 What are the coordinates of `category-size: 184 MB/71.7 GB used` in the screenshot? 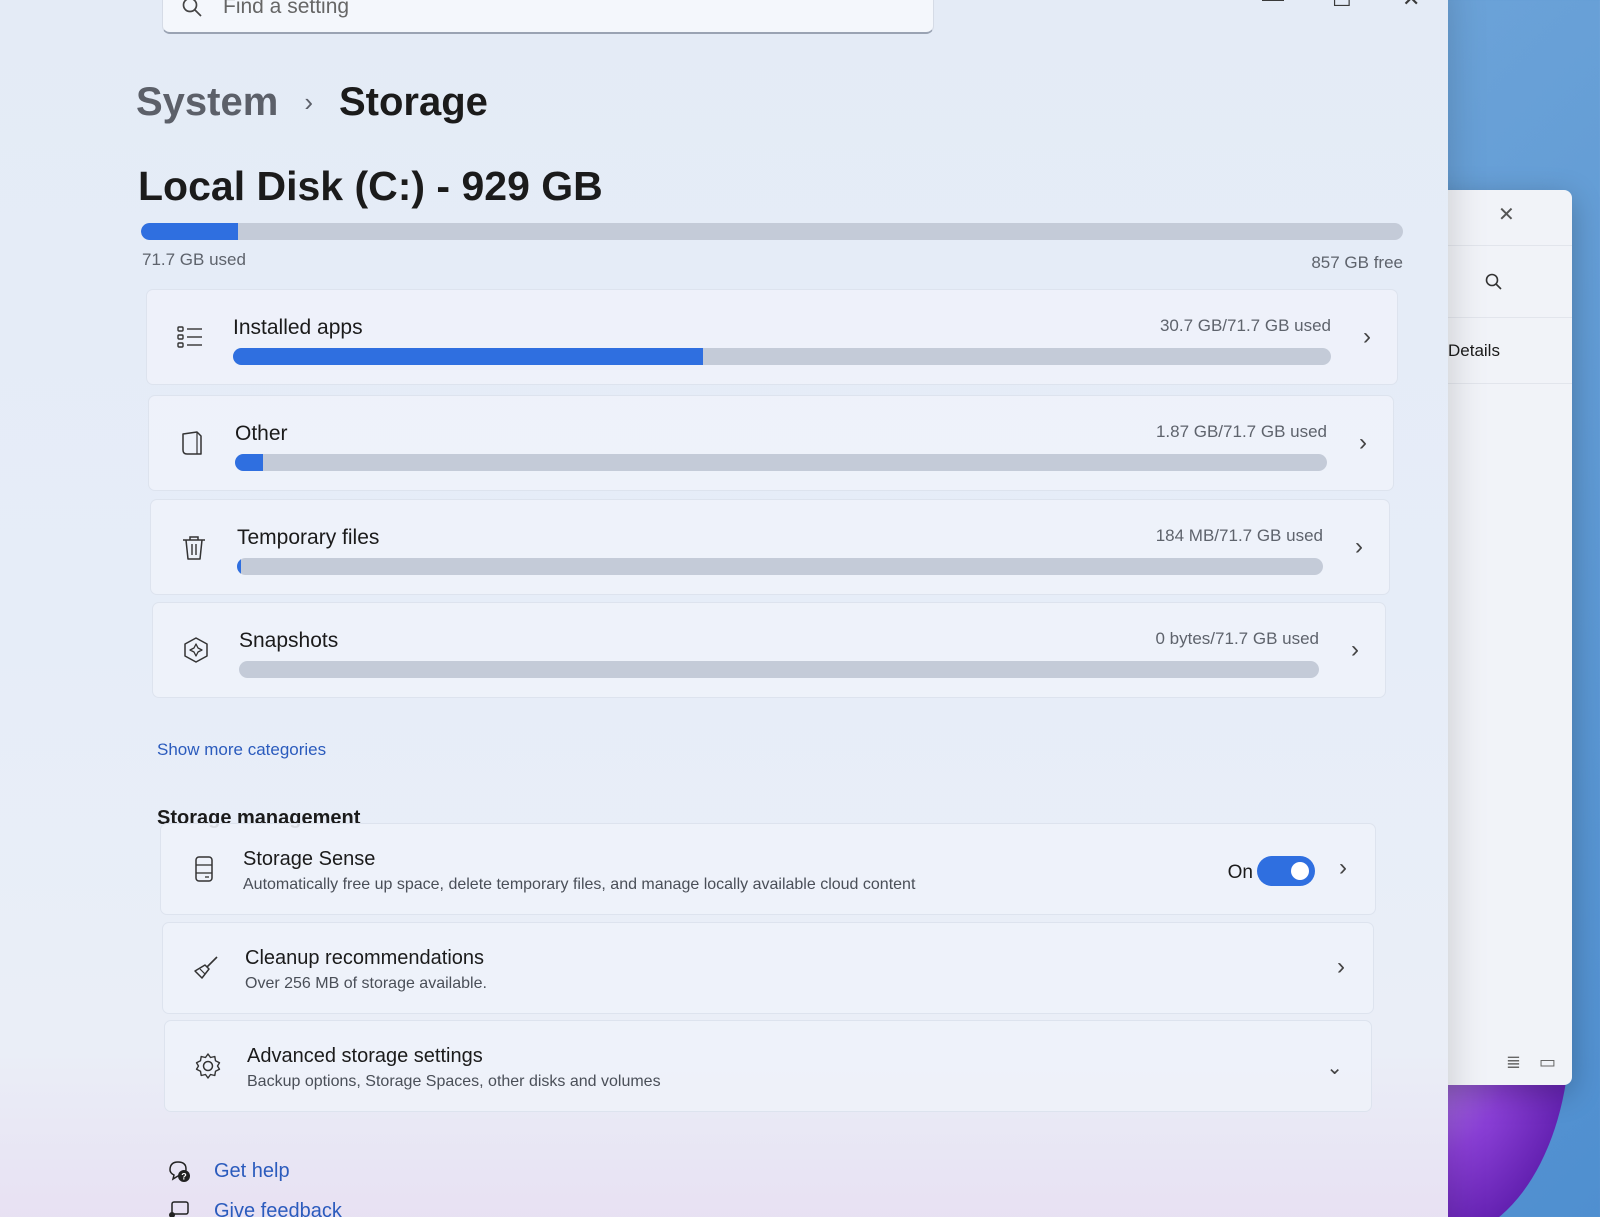 It's located at (1239, 535).